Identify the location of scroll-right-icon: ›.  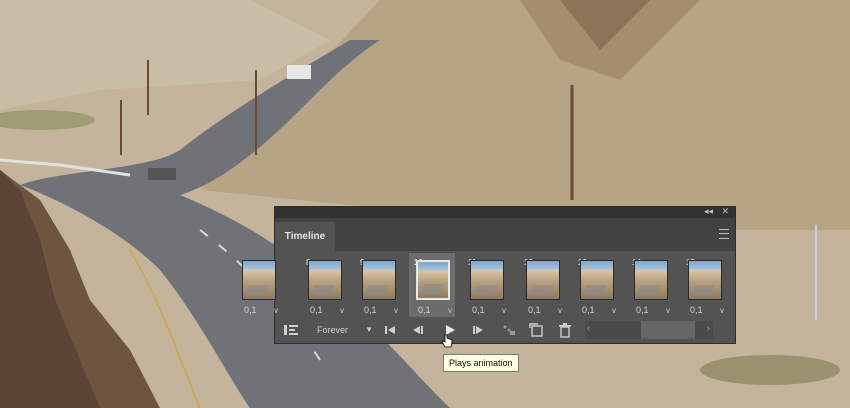
(708, 328).